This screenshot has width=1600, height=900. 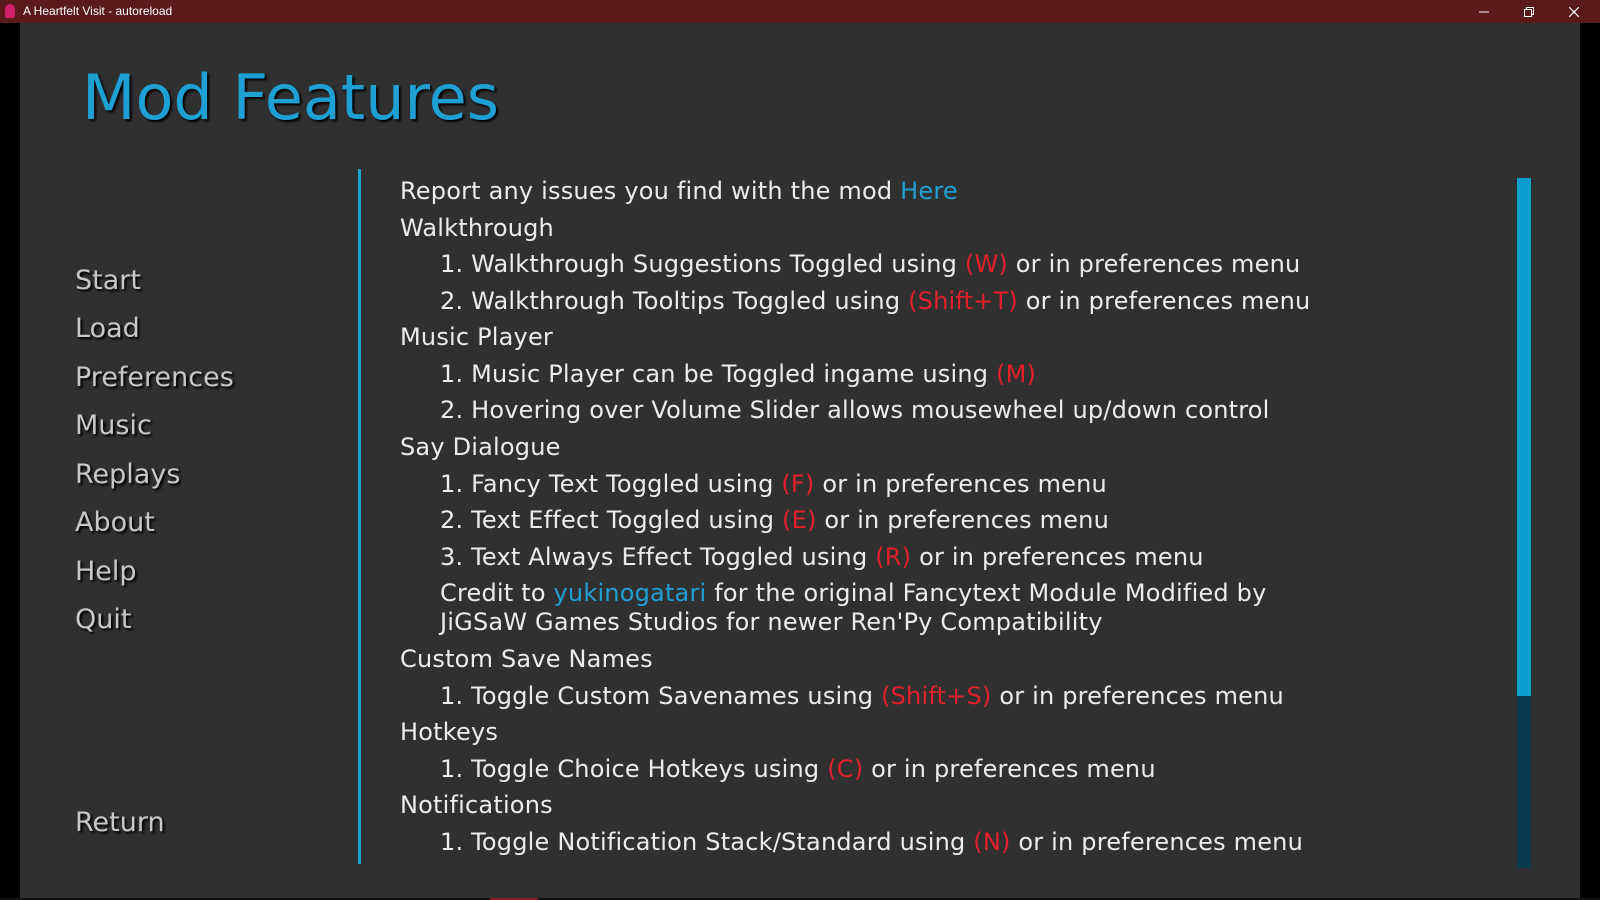 I want to click on window-title: A Heartfelt Visit - autoreload, so click(x=98, y=11).